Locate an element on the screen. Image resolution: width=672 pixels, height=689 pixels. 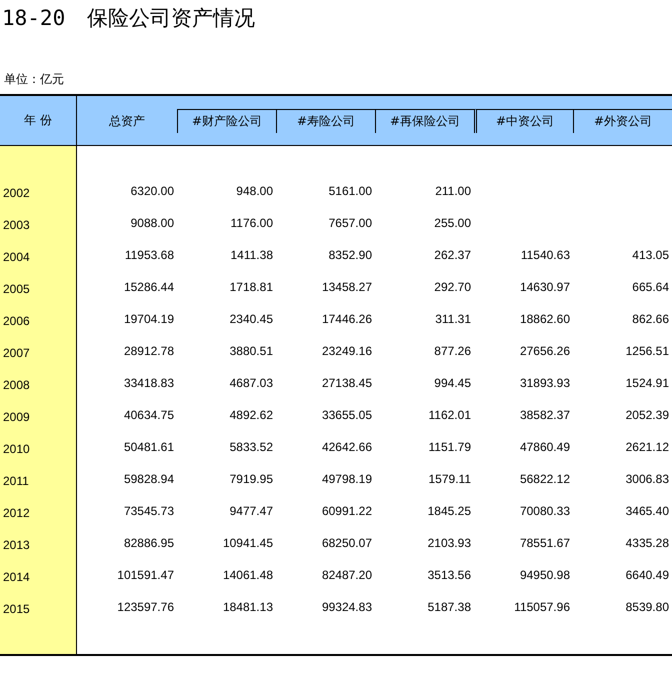
table-cell-text: 1845.25 is located at coordinates (449, 511).